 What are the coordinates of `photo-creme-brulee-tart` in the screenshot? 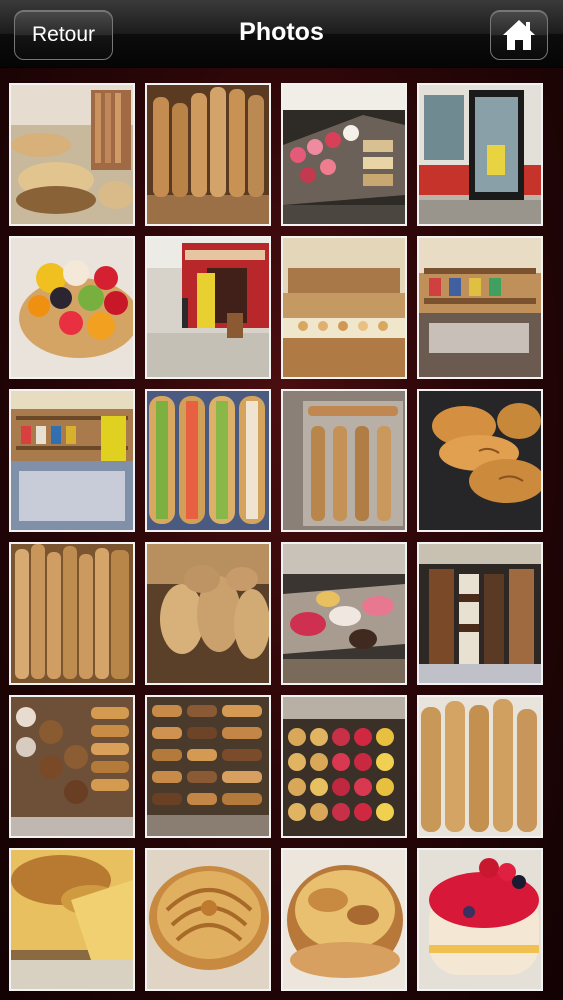 It's located at (72, 919).